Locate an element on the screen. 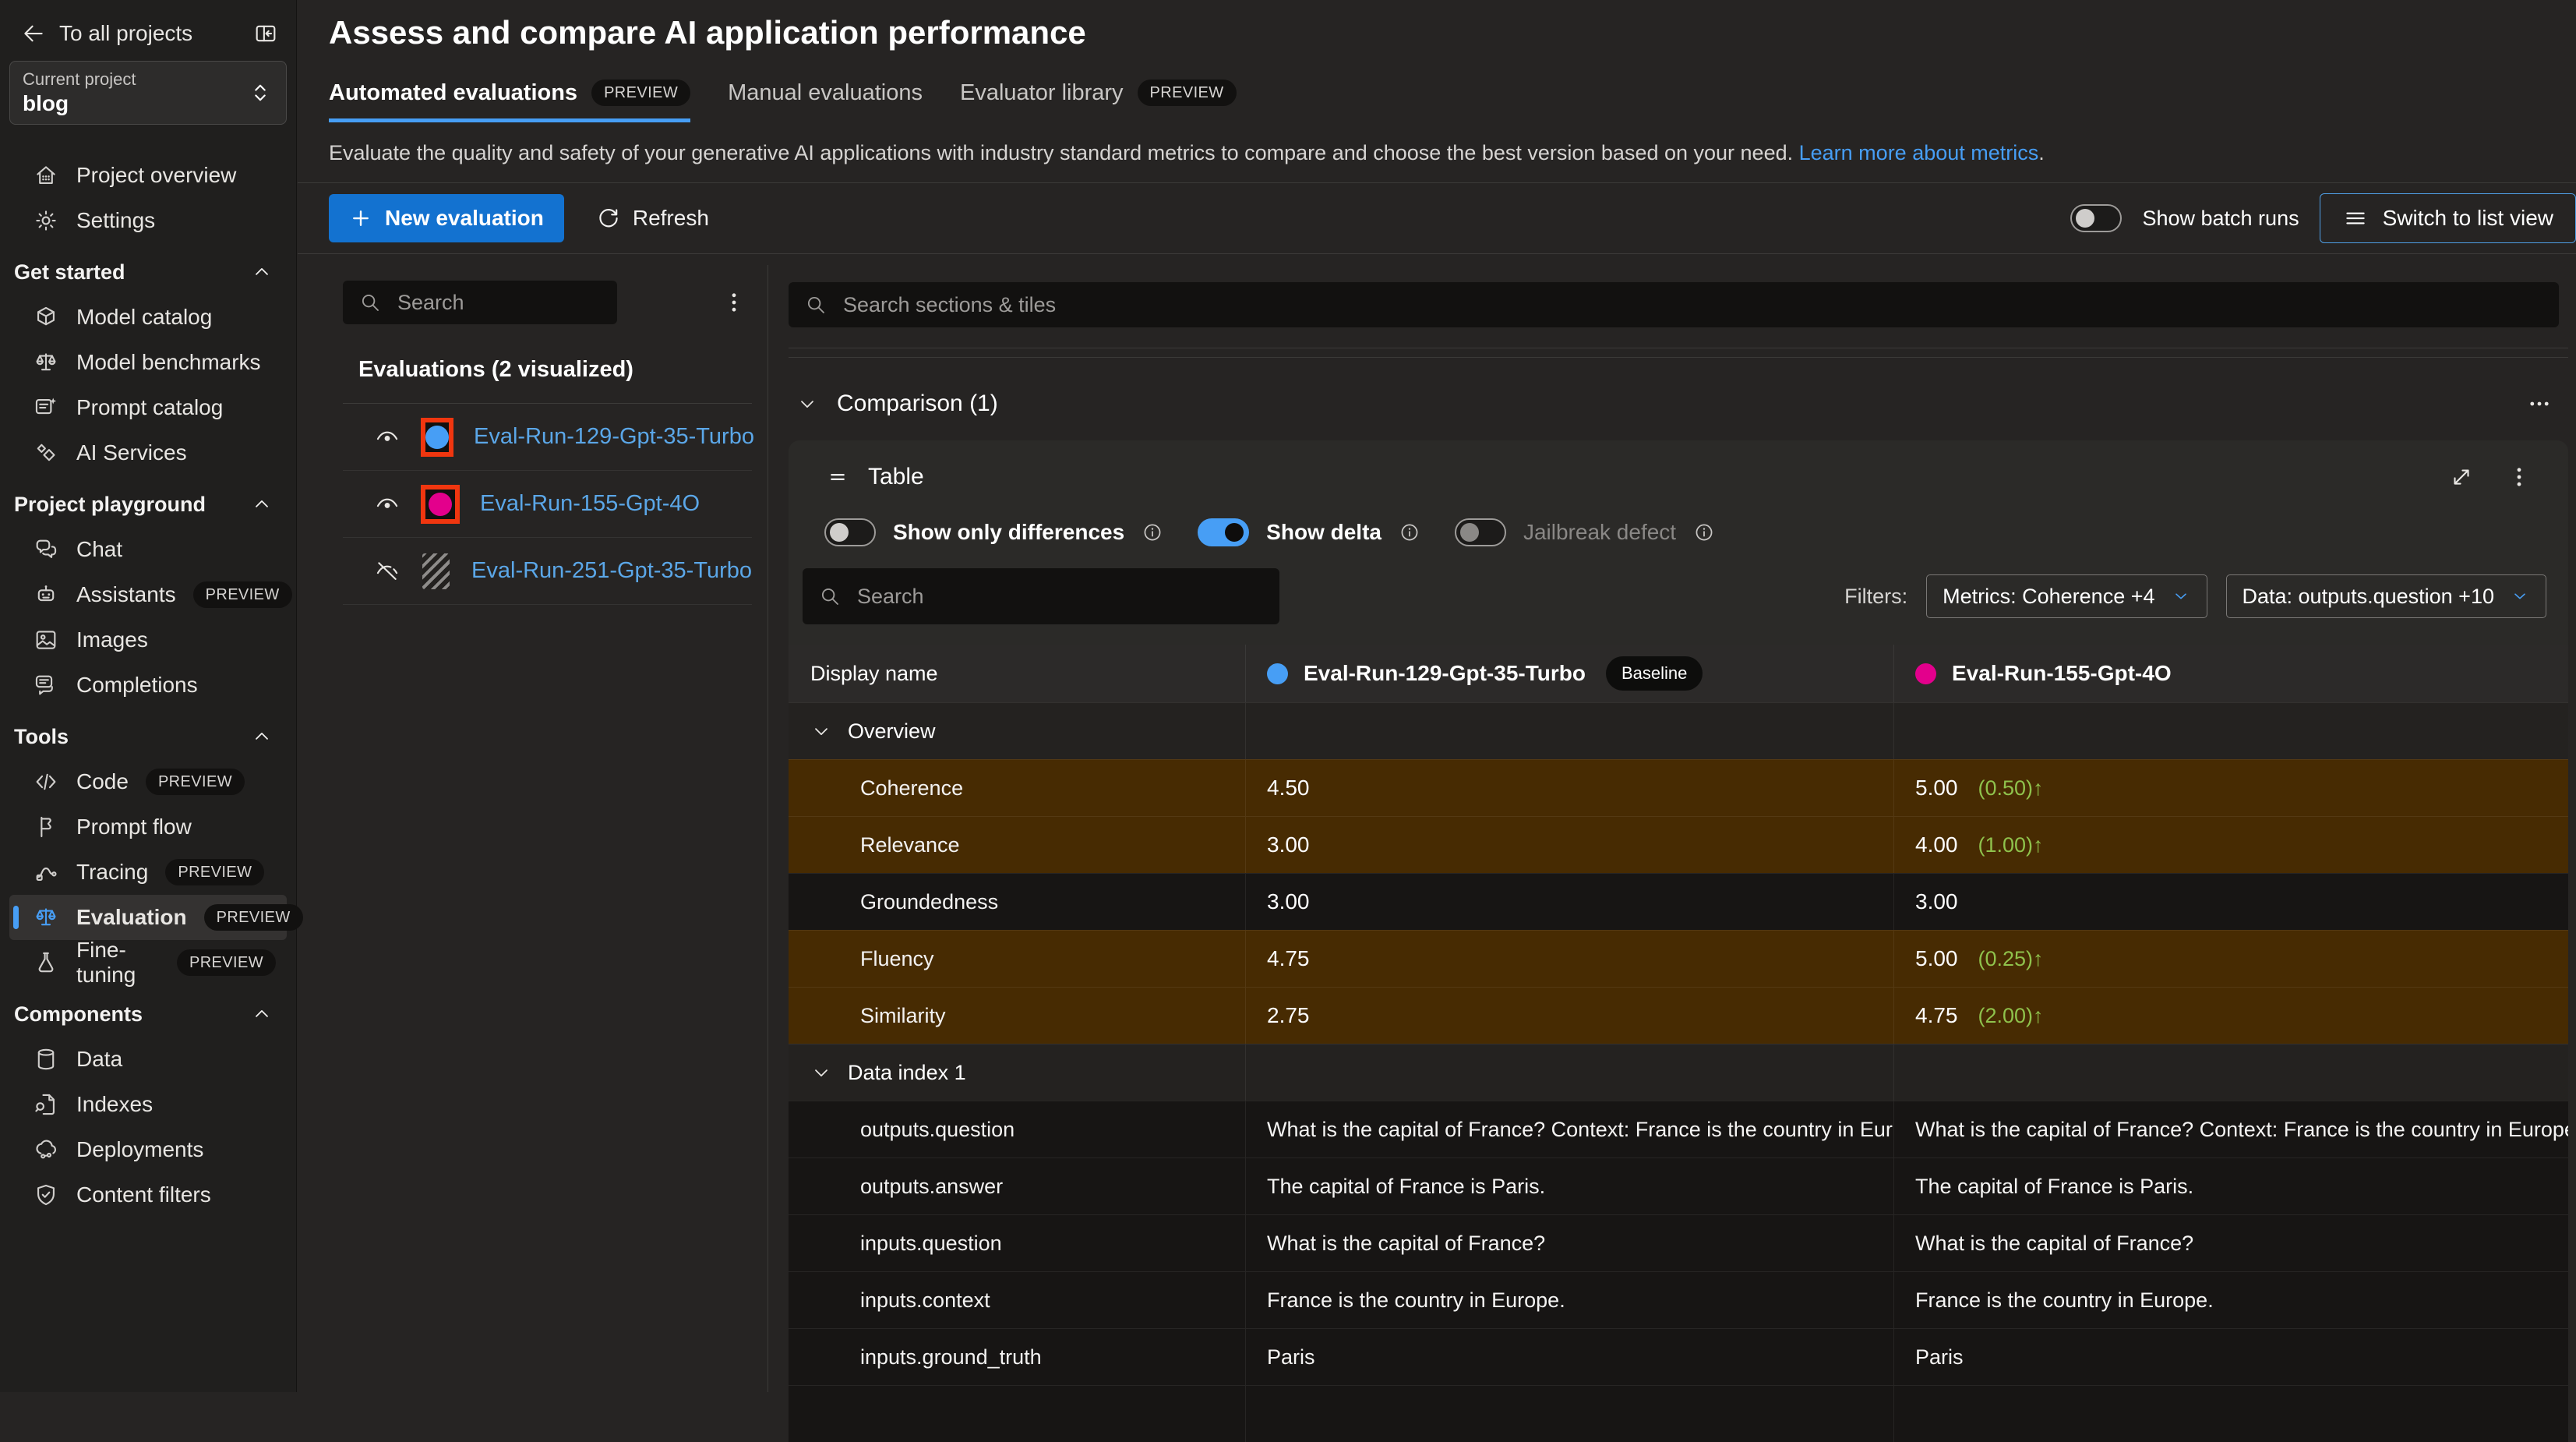 This screenshot has height=1442, width=2576. metric-name-cell: inputs.ground_truth is located at coordinates (1017, 1357).